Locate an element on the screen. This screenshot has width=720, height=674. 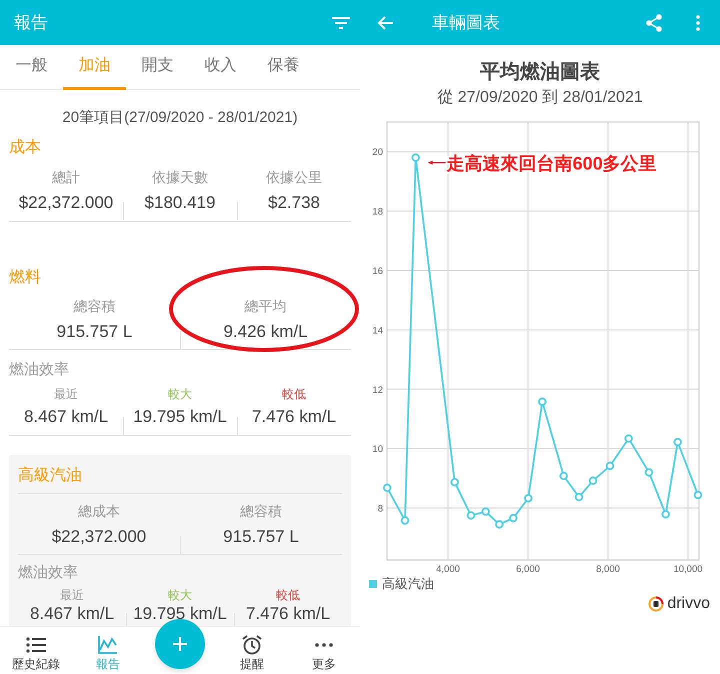
nav-item: 更多 is located at coordinates (324, 650).